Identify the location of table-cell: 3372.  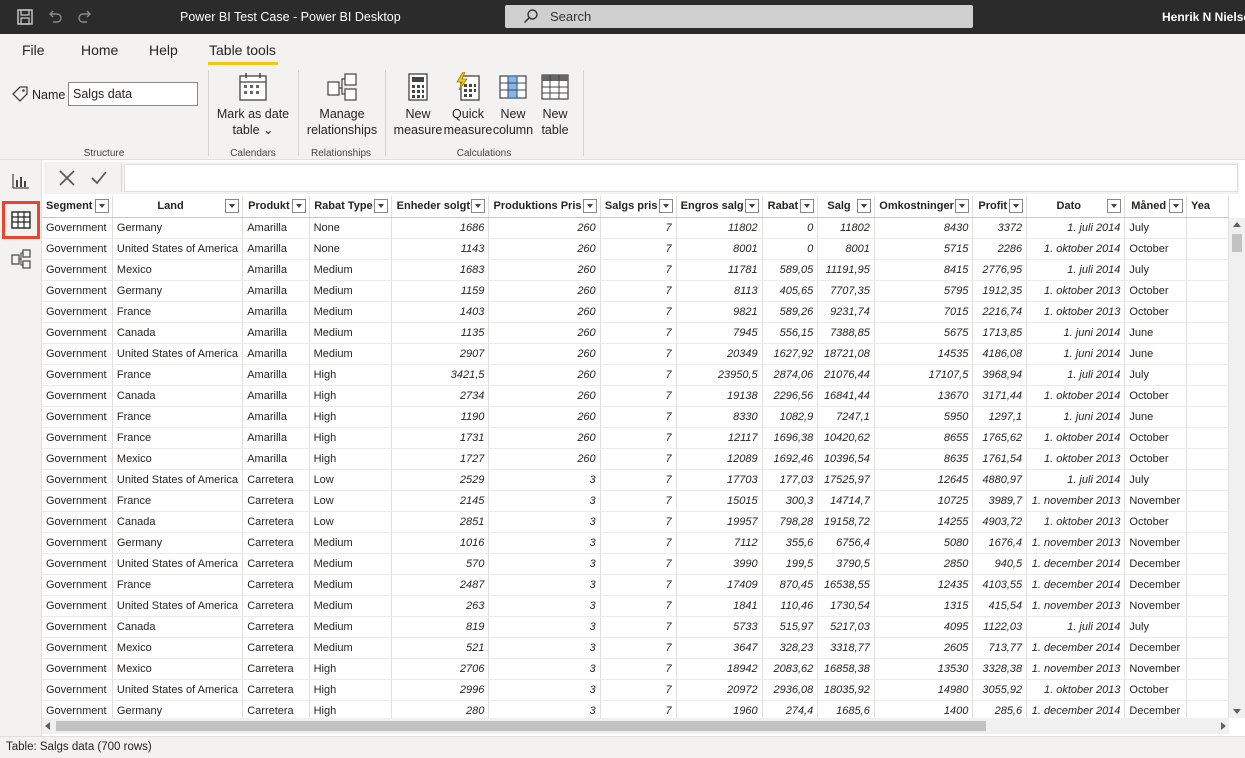
(1000, 228).